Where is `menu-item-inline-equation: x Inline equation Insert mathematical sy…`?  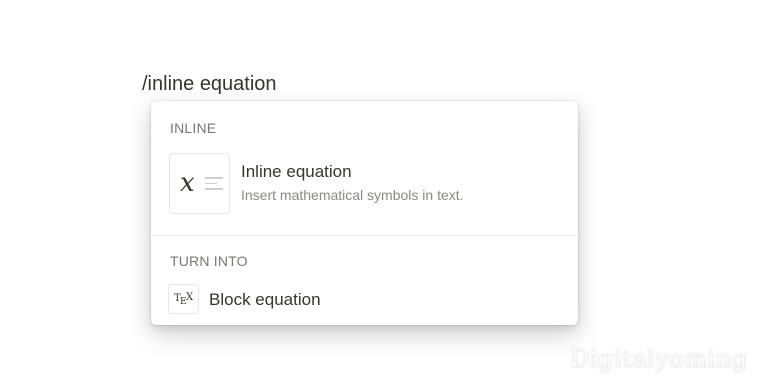 menu-item-inline-equation: x Inline equation Insert mathematical sy… is located at coordinates (364, 184).